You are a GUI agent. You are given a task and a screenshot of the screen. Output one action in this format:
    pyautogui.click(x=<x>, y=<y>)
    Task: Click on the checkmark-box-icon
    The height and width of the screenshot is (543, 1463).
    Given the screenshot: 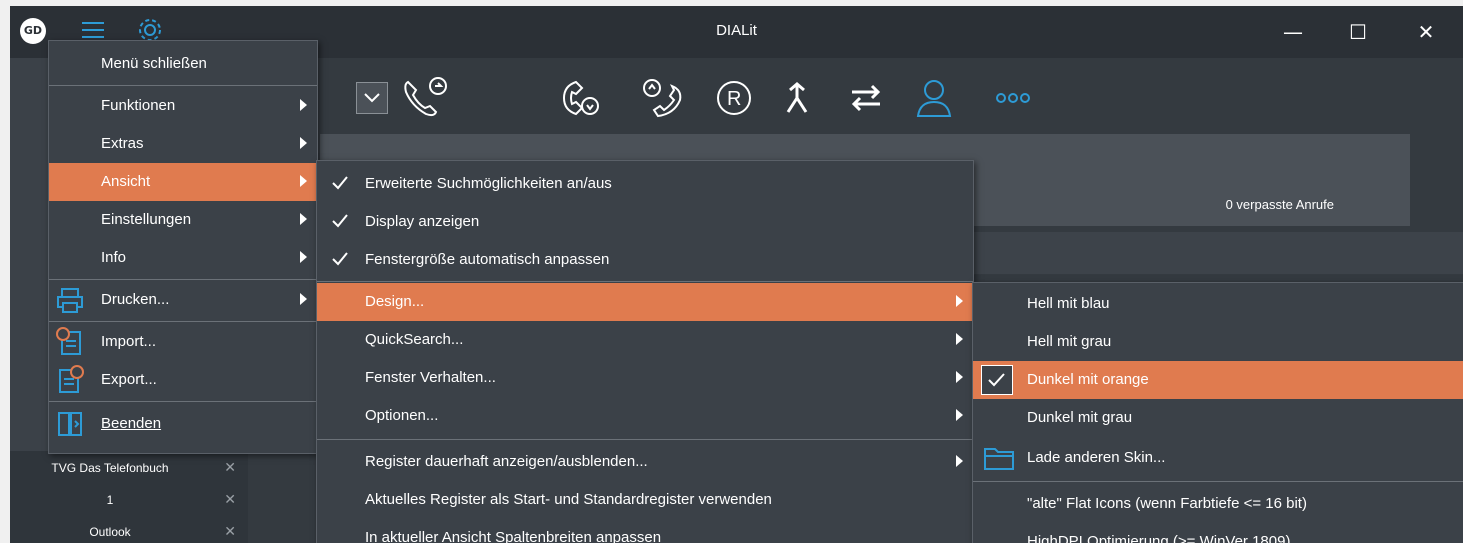 What is the action you would take?
    pyautogui.click(x=997, y=380)
    